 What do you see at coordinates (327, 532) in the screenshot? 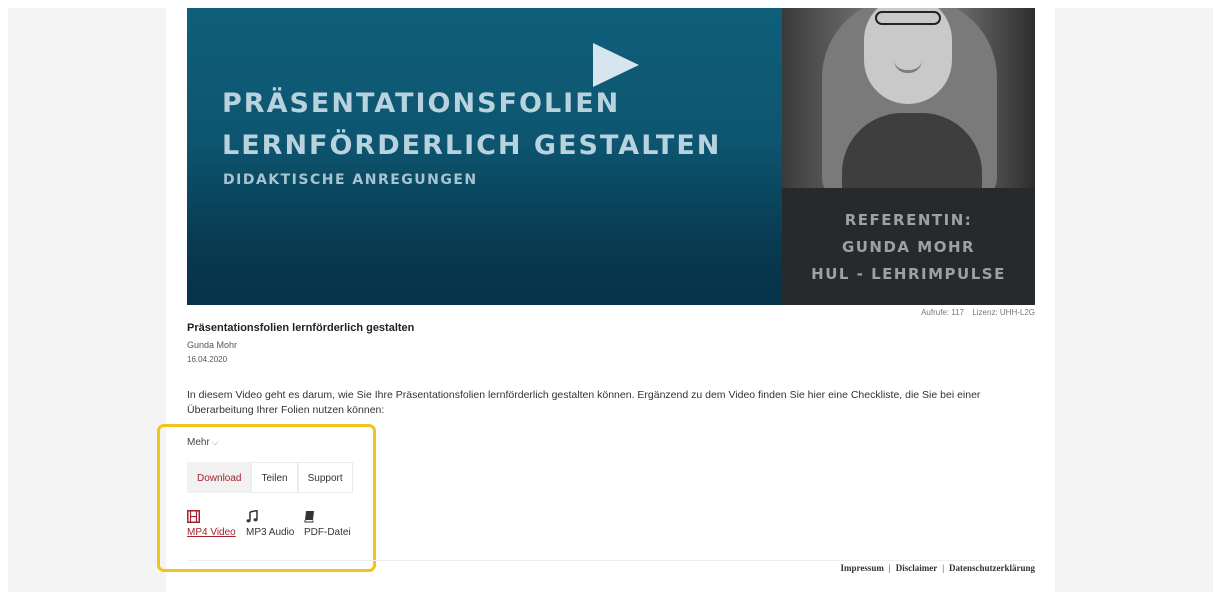
I see `download-pdf-label: PDF-Datei` at bounding box center [327, 532].